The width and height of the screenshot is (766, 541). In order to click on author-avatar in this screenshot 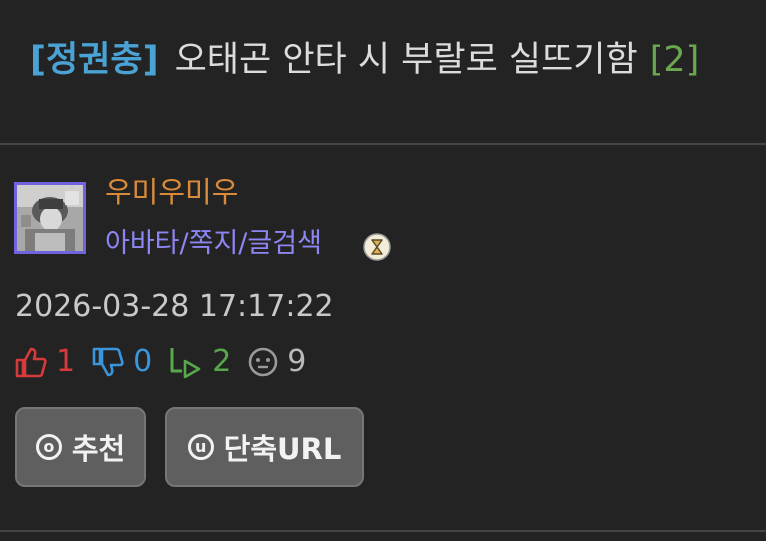, I will do `click(50, 218)`.